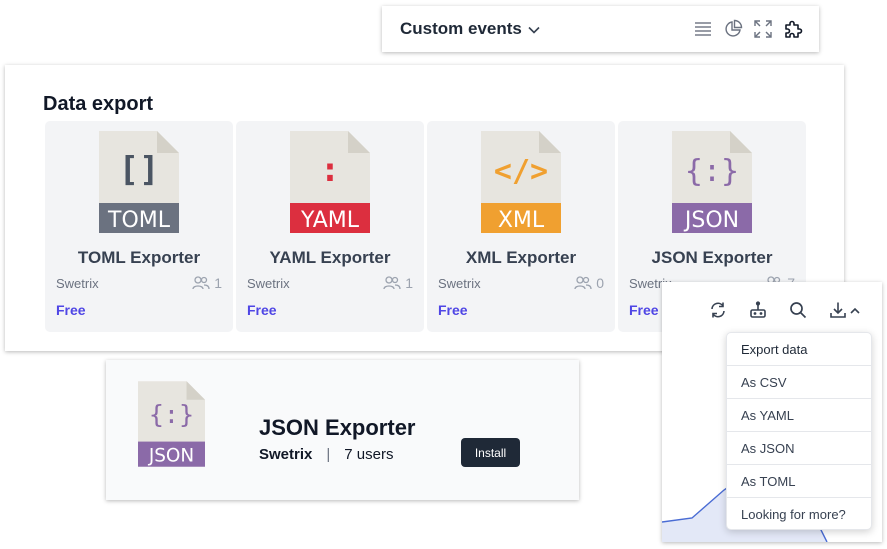 This screenshot has height=549, width=887. I want to click on fullscreen-icon, so click(763, 29).